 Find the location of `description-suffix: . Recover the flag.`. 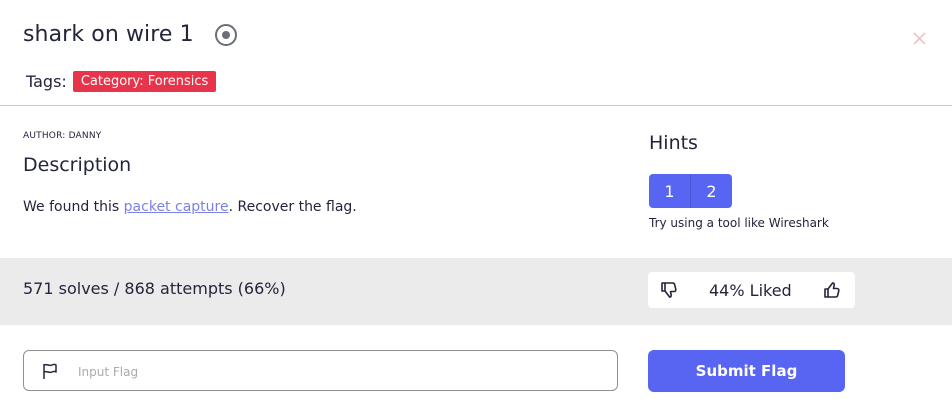

description-suffix: . Recover the flag. is located at coordinates (292, 207).